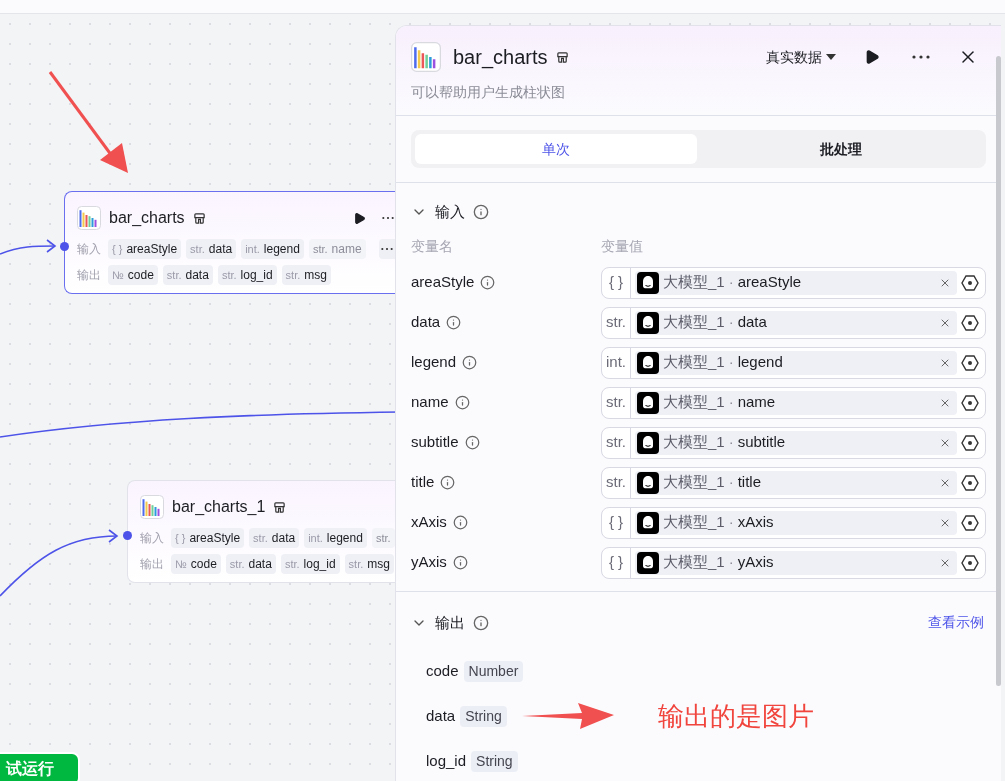 The height and width of the screenshot is (781, 1005). Describe the element at coordinates (442, 670) in the screenshot. I see `output-name: code` at that location.